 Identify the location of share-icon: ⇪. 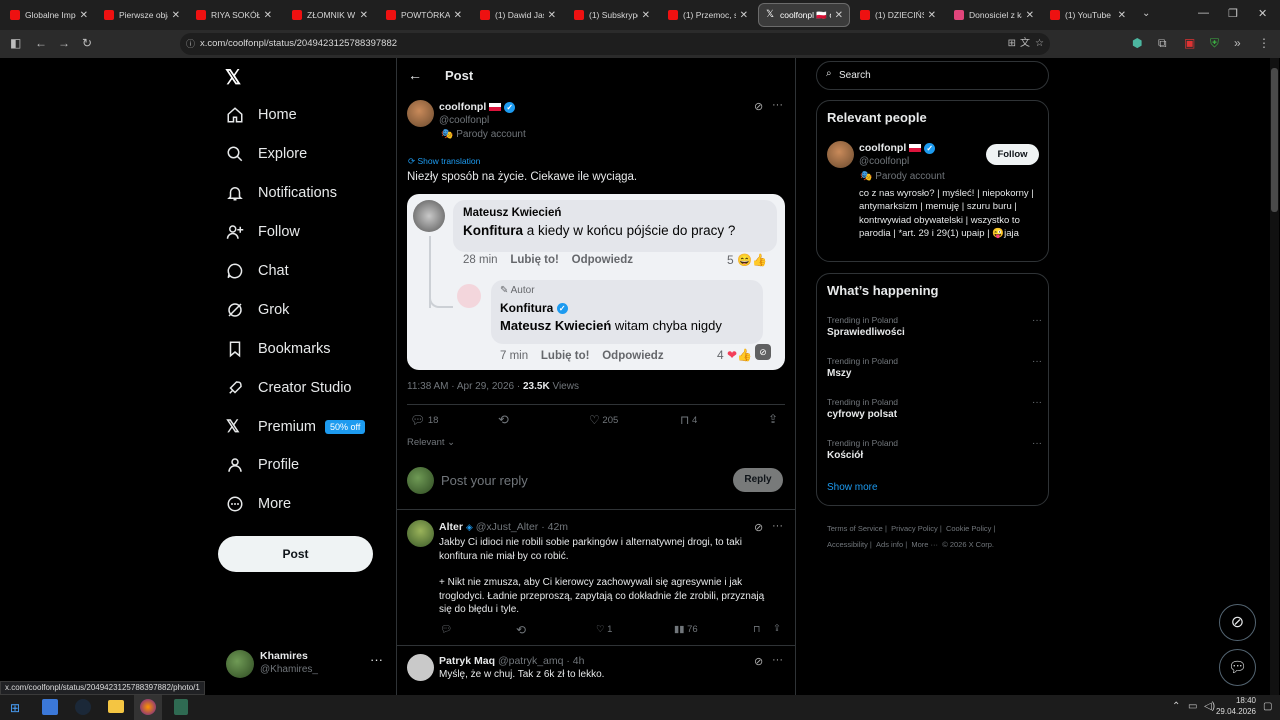
(773, 419).